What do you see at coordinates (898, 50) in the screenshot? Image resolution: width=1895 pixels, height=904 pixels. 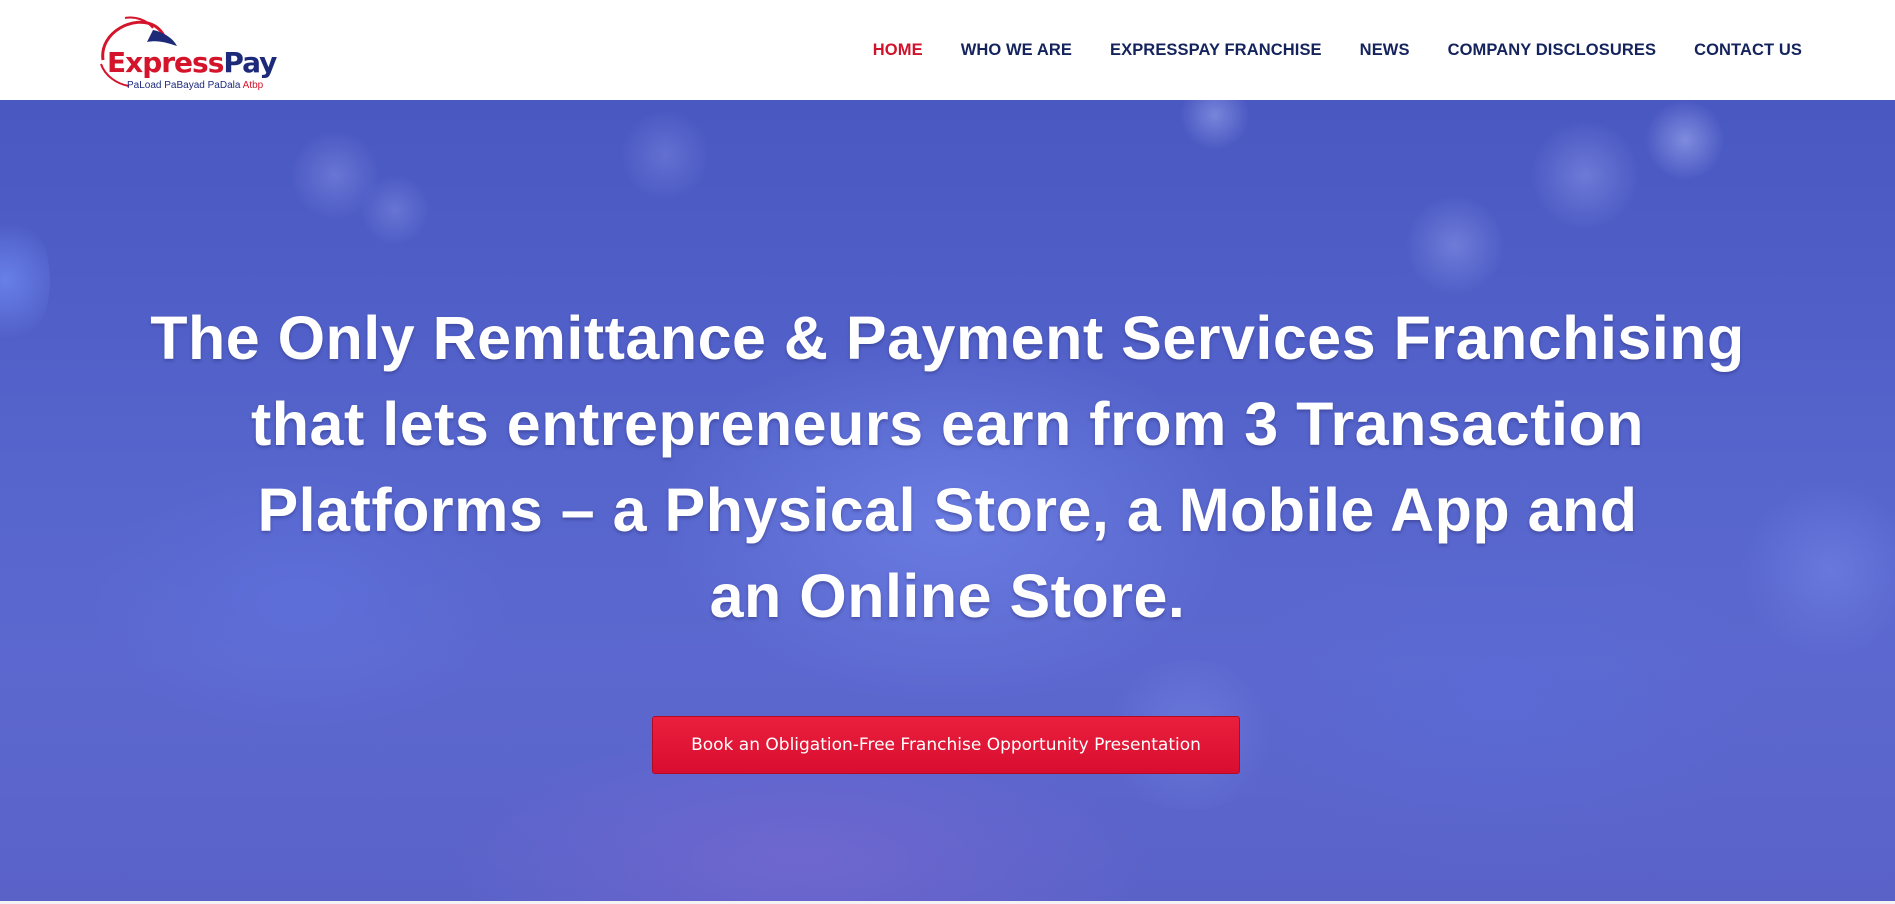 I see `nav-item-home: HOME` at bounding box center [898, 50].